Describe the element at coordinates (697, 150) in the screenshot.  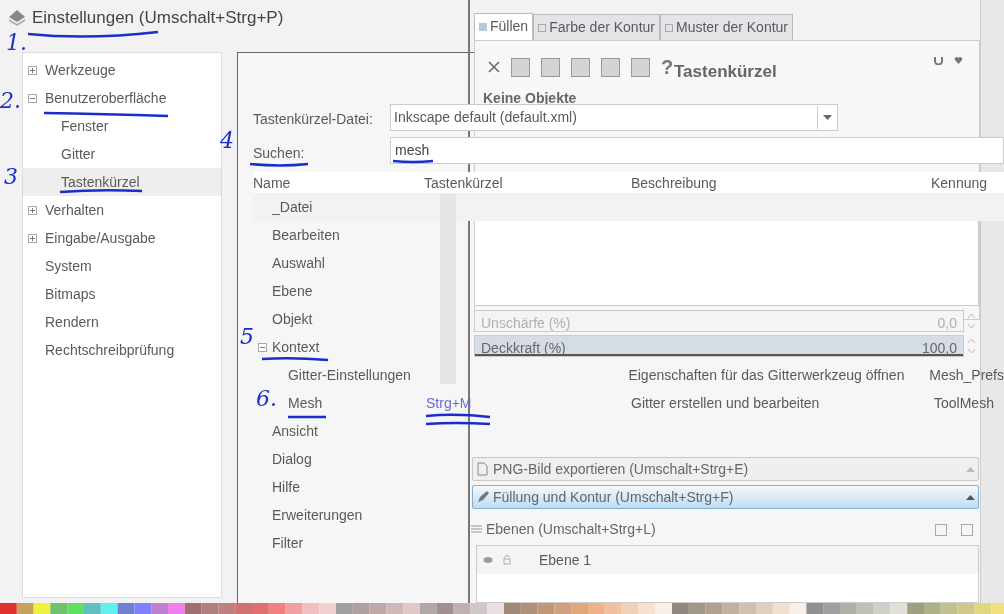
I see `search-field: mesh` at that location.